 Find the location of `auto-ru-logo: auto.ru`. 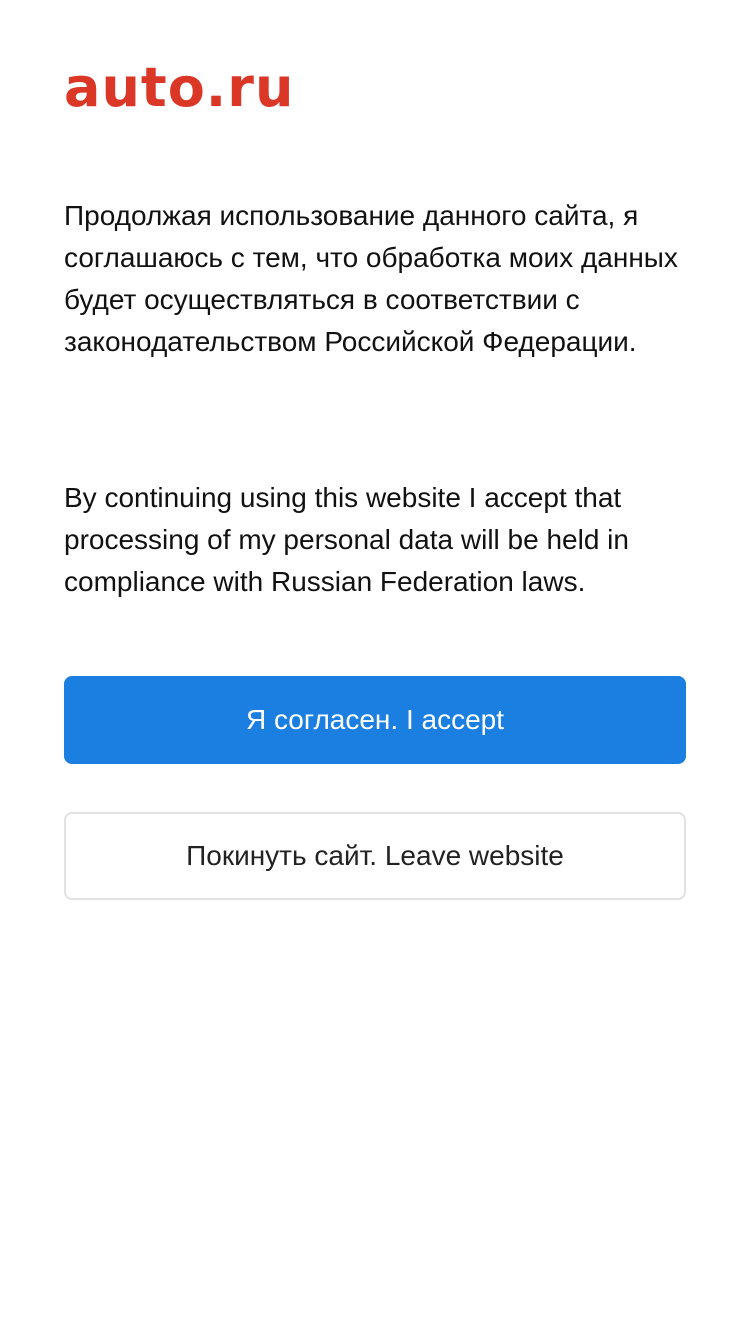

auto-ru-logo: auto.ru is located at coordinates (184, 86).